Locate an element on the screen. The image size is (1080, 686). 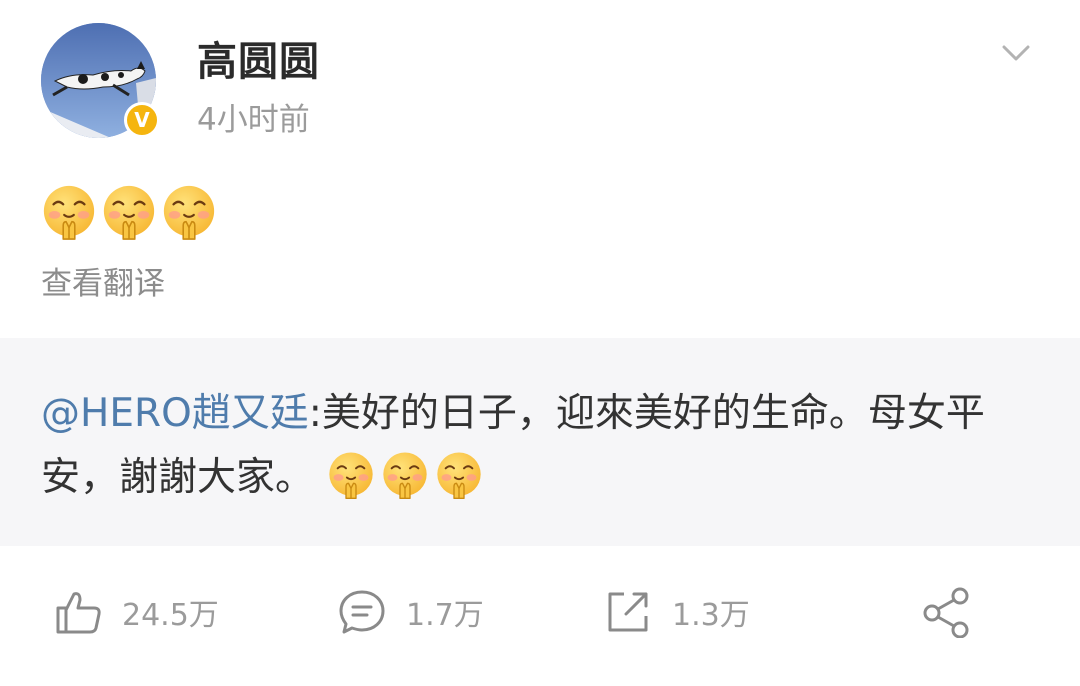
username: 高圆圆 is located at coordinates (258, 62).